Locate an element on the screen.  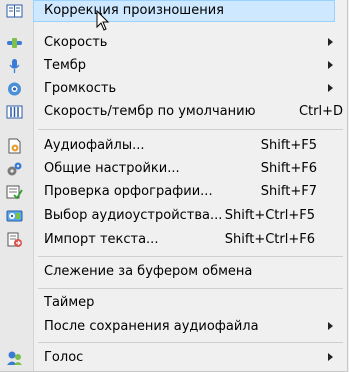
book-icon is located at coordinates (14, 11).